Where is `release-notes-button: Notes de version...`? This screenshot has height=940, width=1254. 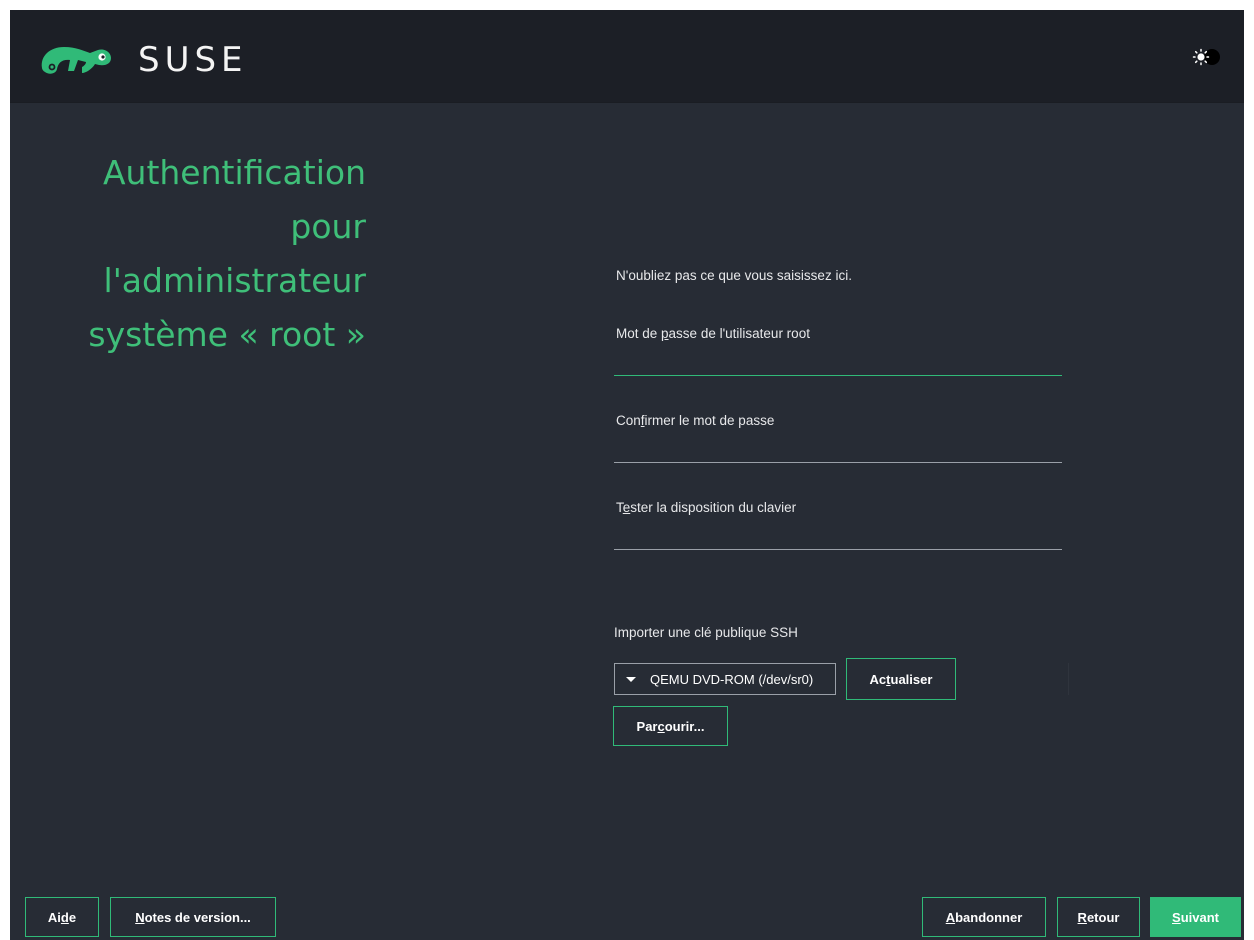
release-notes-button: Notes de version... is located at coordinates (193, 917).